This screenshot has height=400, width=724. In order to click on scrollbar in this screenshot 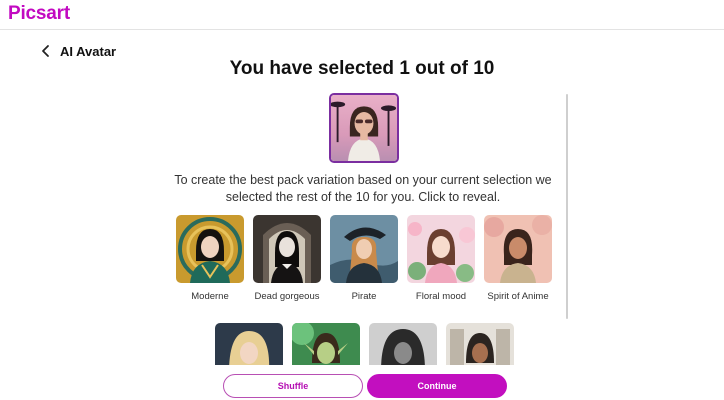, I will do `click(567, 206)`.